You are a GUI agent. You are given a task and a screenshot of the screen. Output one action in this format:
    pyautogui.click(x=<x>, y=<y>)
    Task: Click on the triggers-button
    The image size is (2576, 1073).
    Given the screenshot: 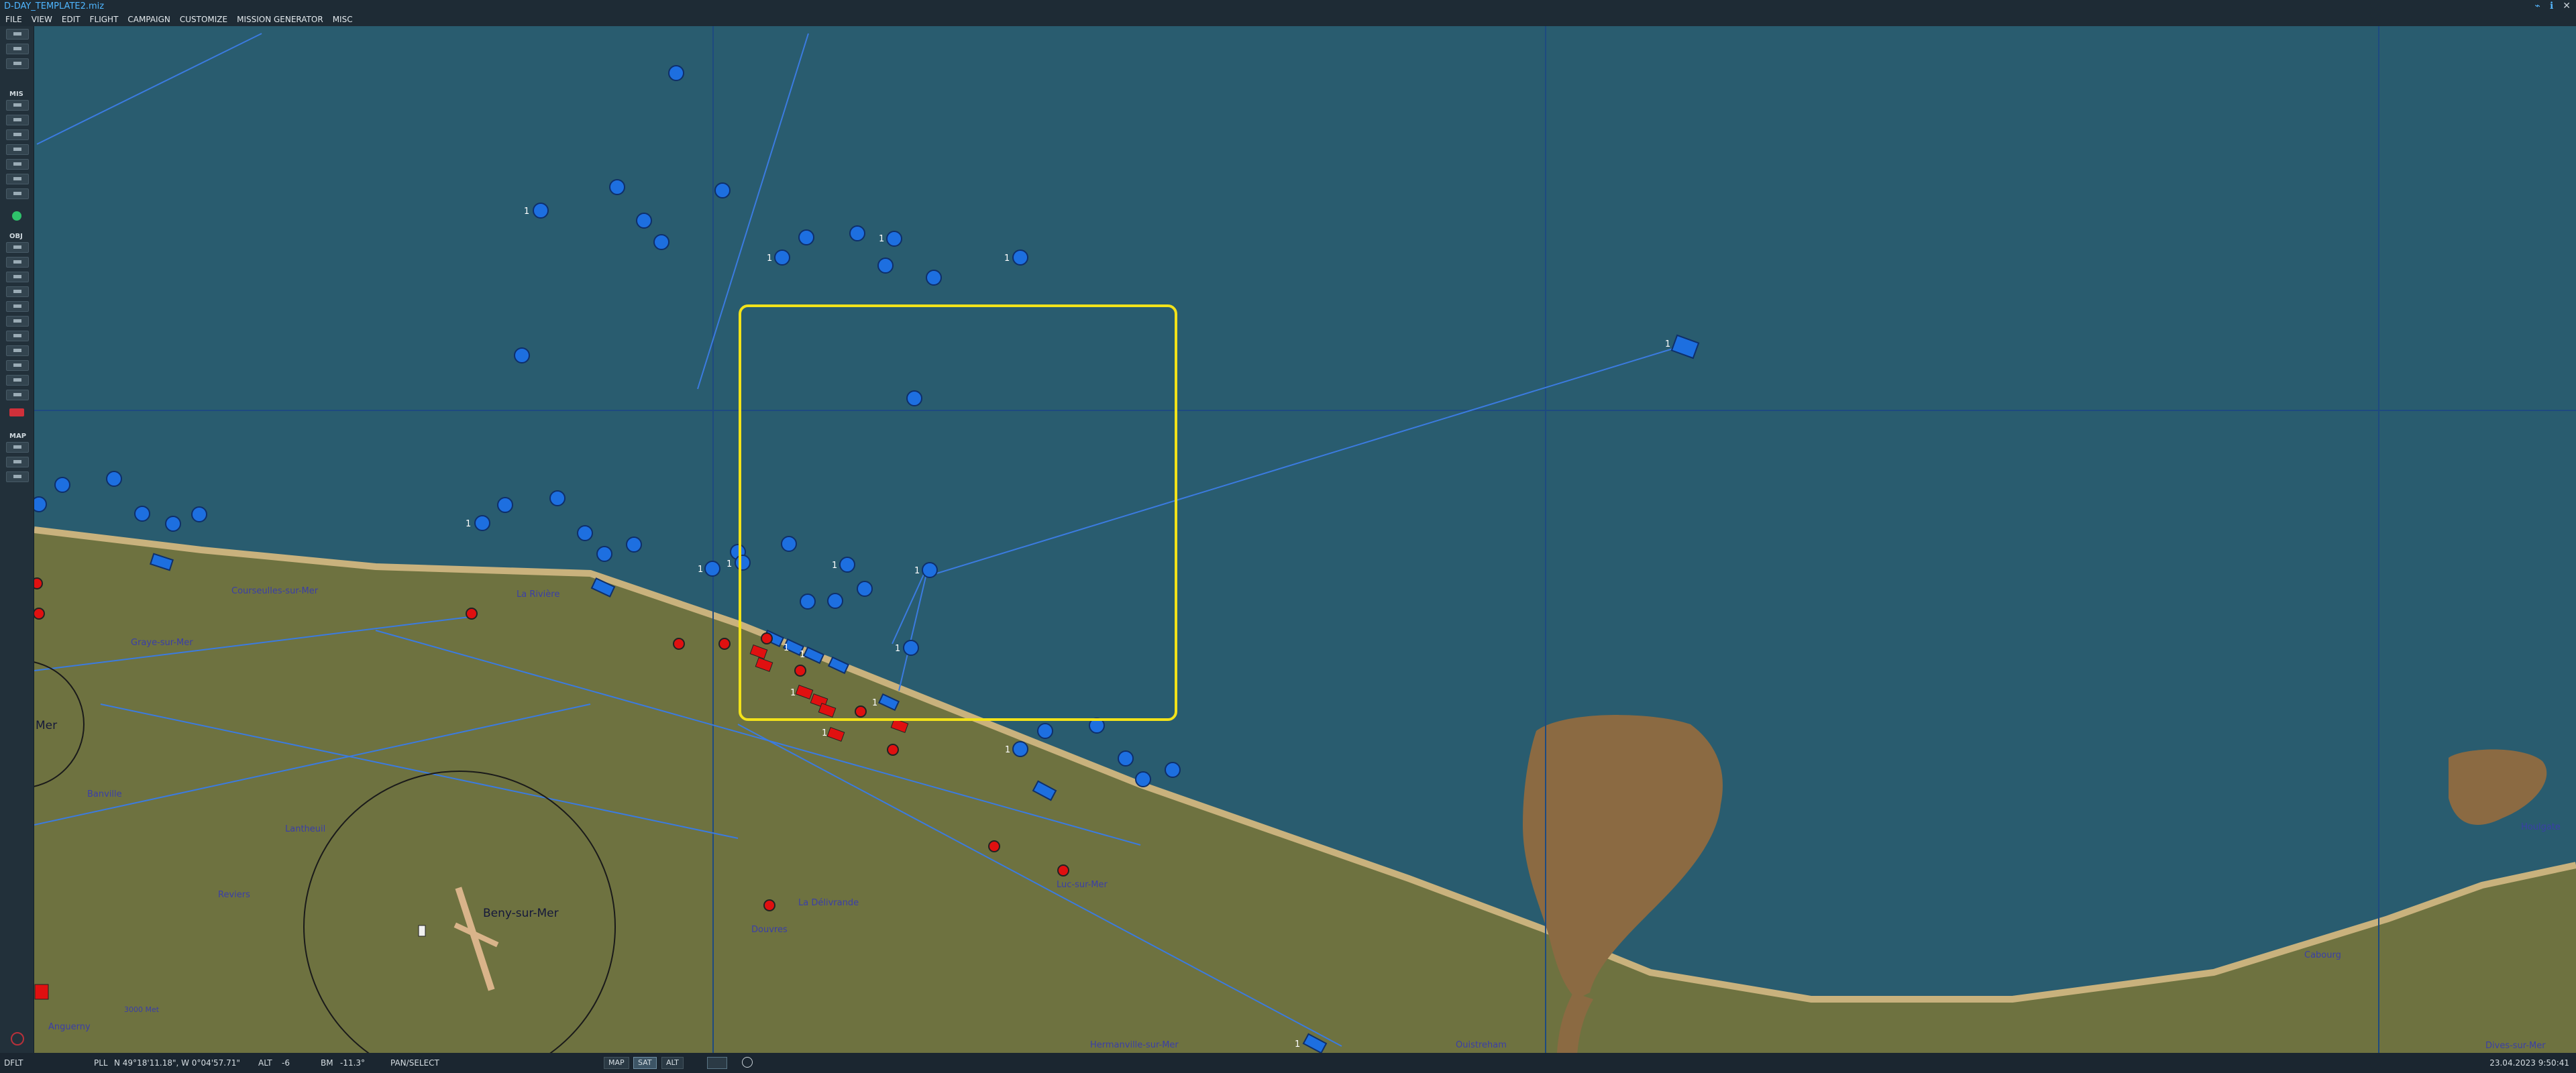 What is the action you would take?
    pyautogui.click(x=17, y=134)
    